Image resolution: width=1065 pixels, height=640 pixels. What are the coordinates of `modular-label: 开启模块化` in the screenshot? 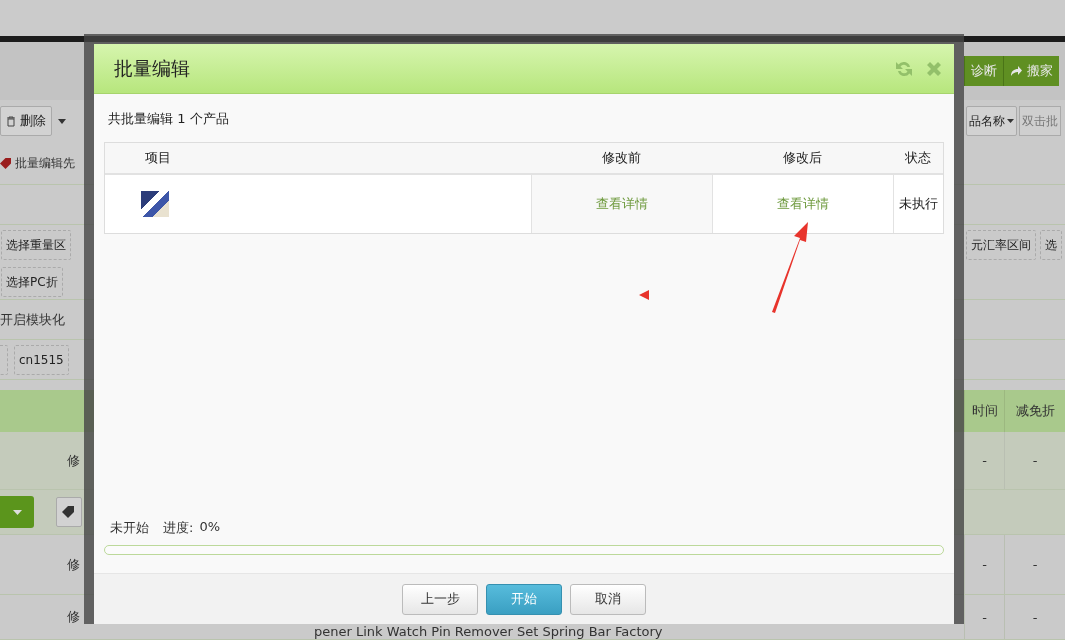 It's located at (32, 319).